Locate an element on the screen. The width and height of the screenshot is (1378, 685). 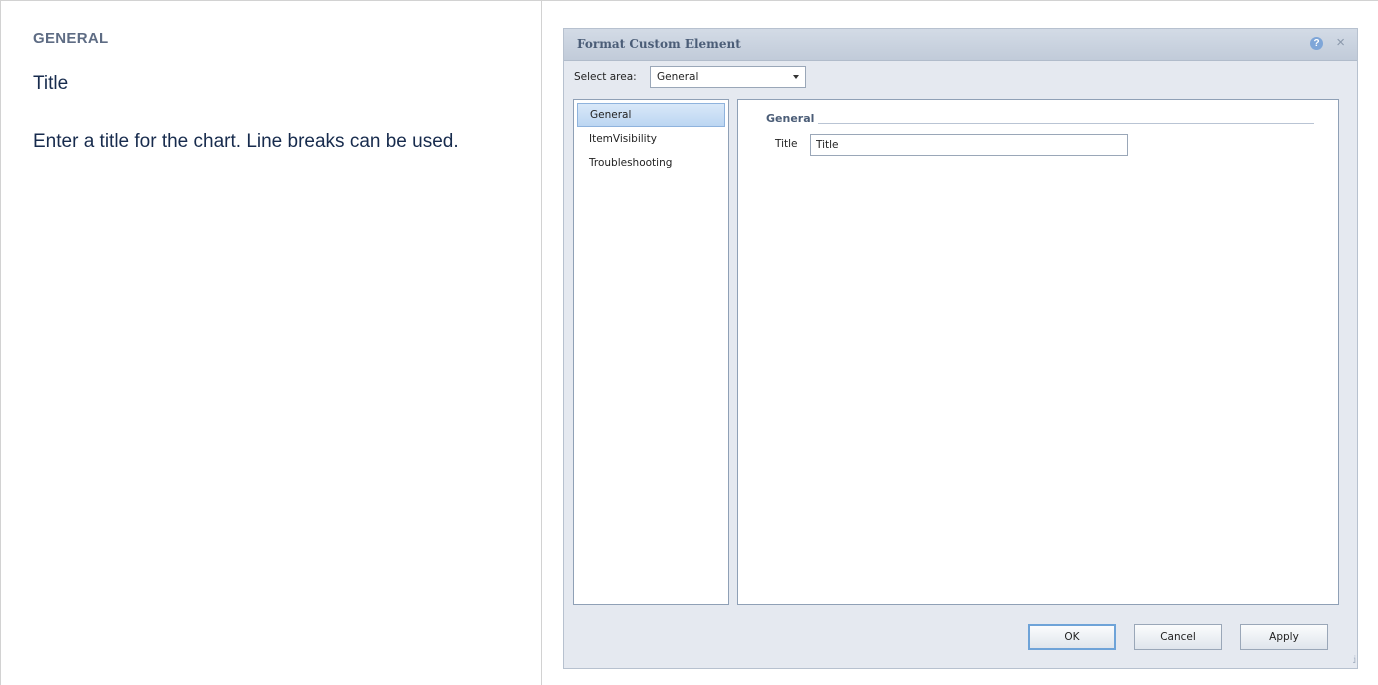
nav-item-itemvisibility: ItemVisibility is located at coordinates (651, 139).